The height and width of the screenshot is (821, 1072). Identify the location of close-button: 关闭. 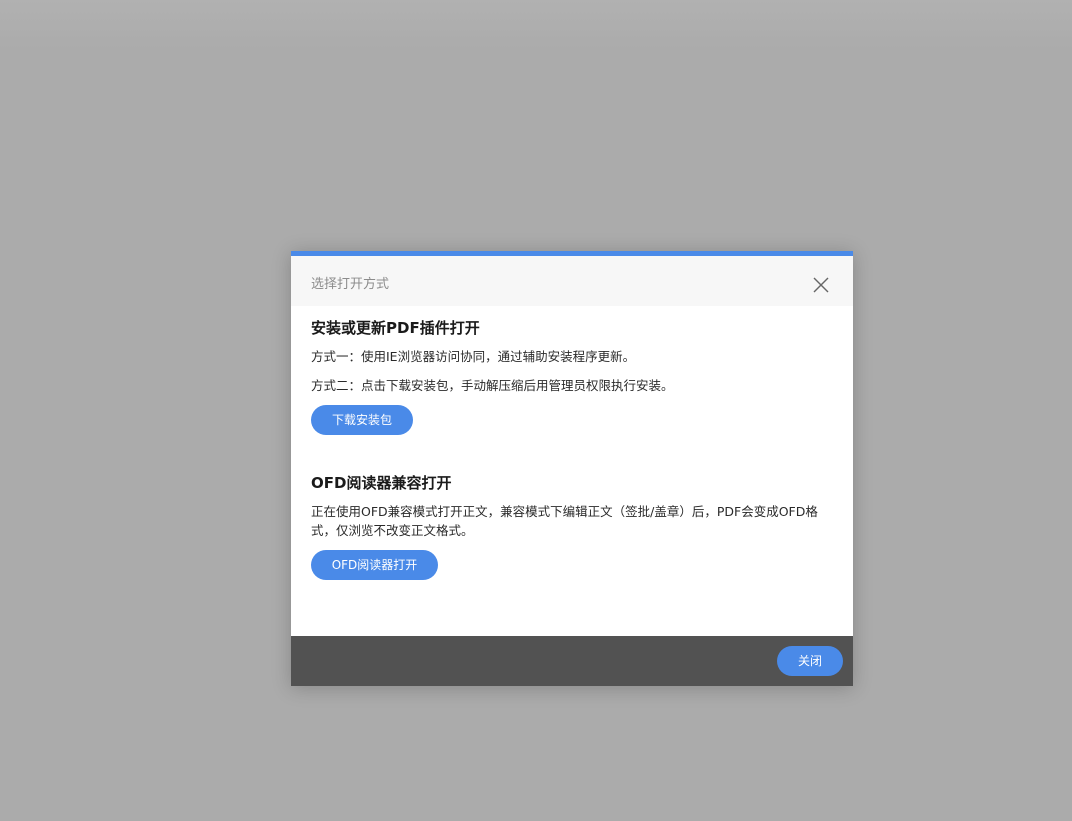
(810, 661).